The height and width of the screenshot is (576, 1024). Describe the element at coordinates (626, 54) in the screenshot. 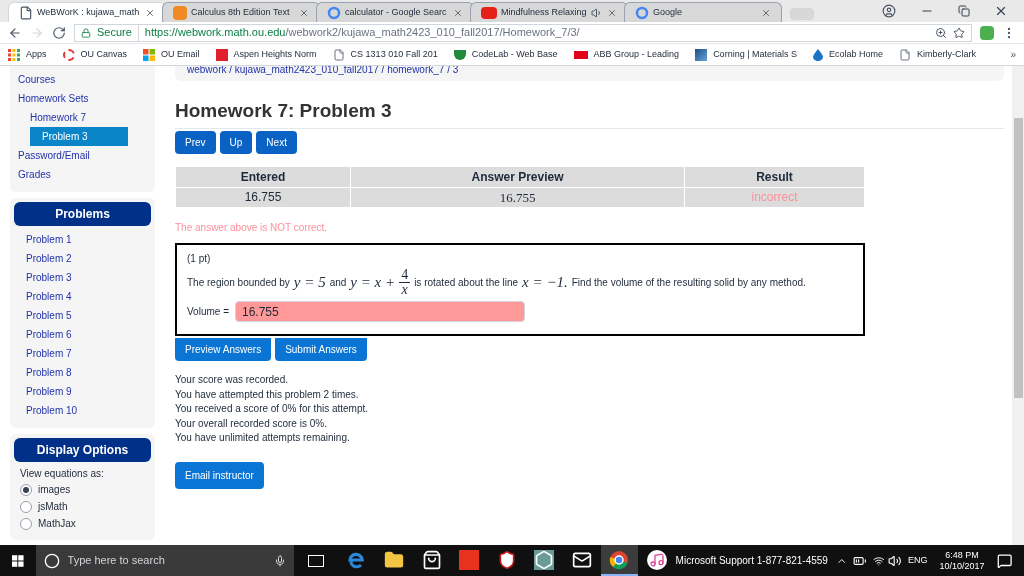

I see `bookmark: ABB Group - Leading` at that location.